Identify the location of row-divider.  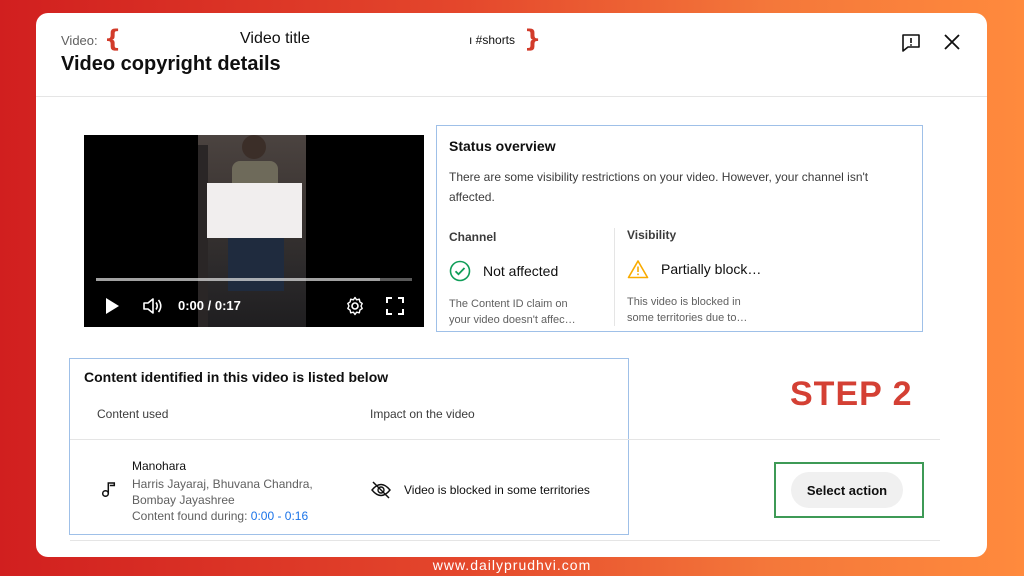
(505, 439).